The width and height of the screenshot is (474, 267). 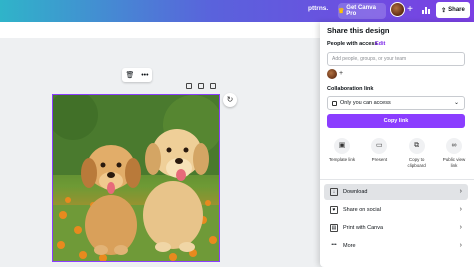 What do you see at coordinates (334, 192) in the screenshot?
I see `download-icon: ↓` at bounding box center [334, 192].